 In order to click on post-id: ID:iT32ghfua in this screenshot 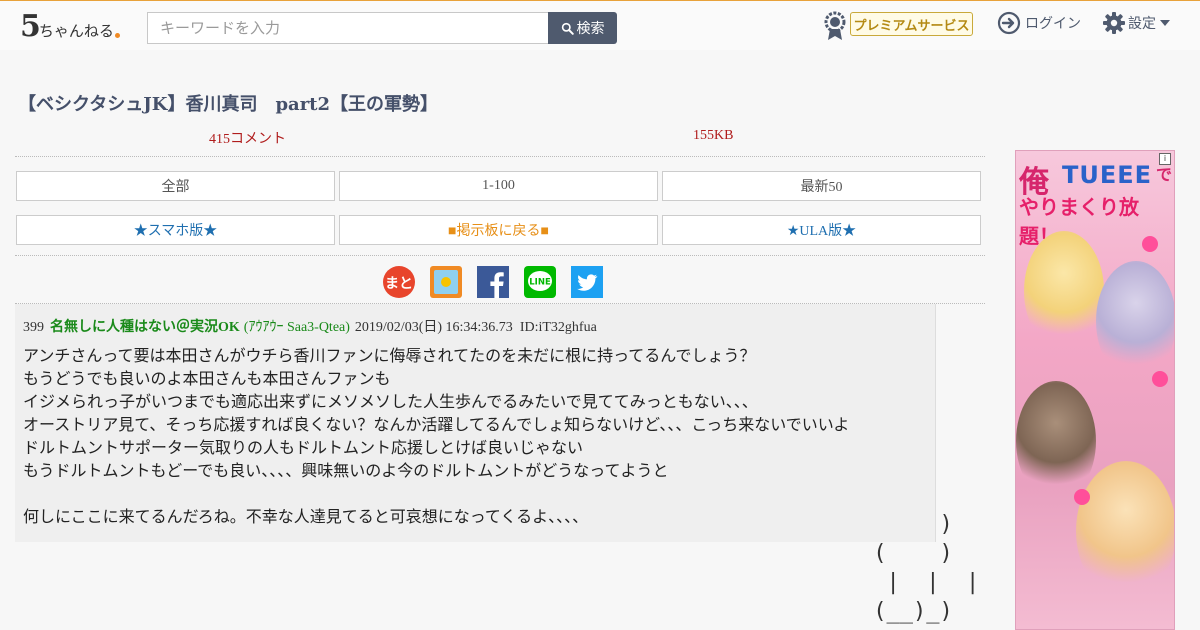, I will do `click(558, 327)`.